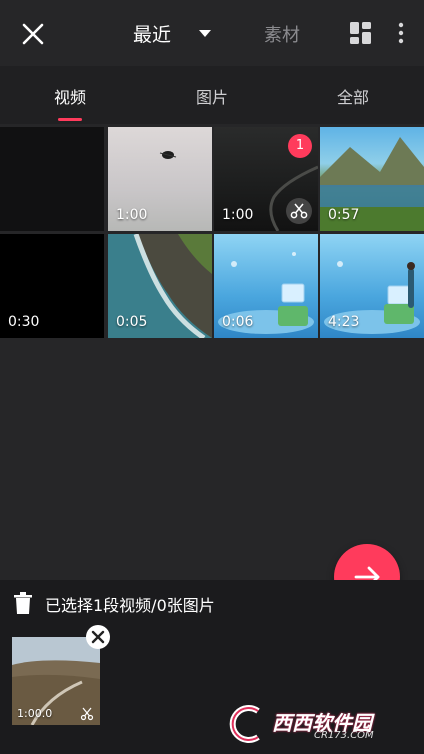 The height and width of the screenshot is (754, 424). I want to click on watermark-domain: CR173.COM, so click(344, 735).